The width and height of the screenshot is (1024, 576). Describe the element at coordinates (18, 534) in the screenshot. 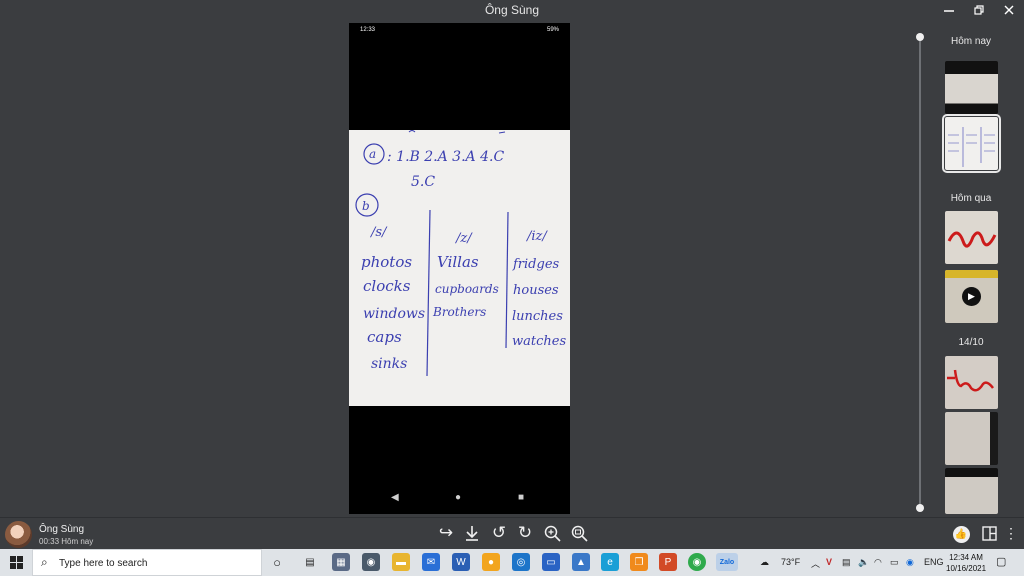

I see `avatar` at that location.